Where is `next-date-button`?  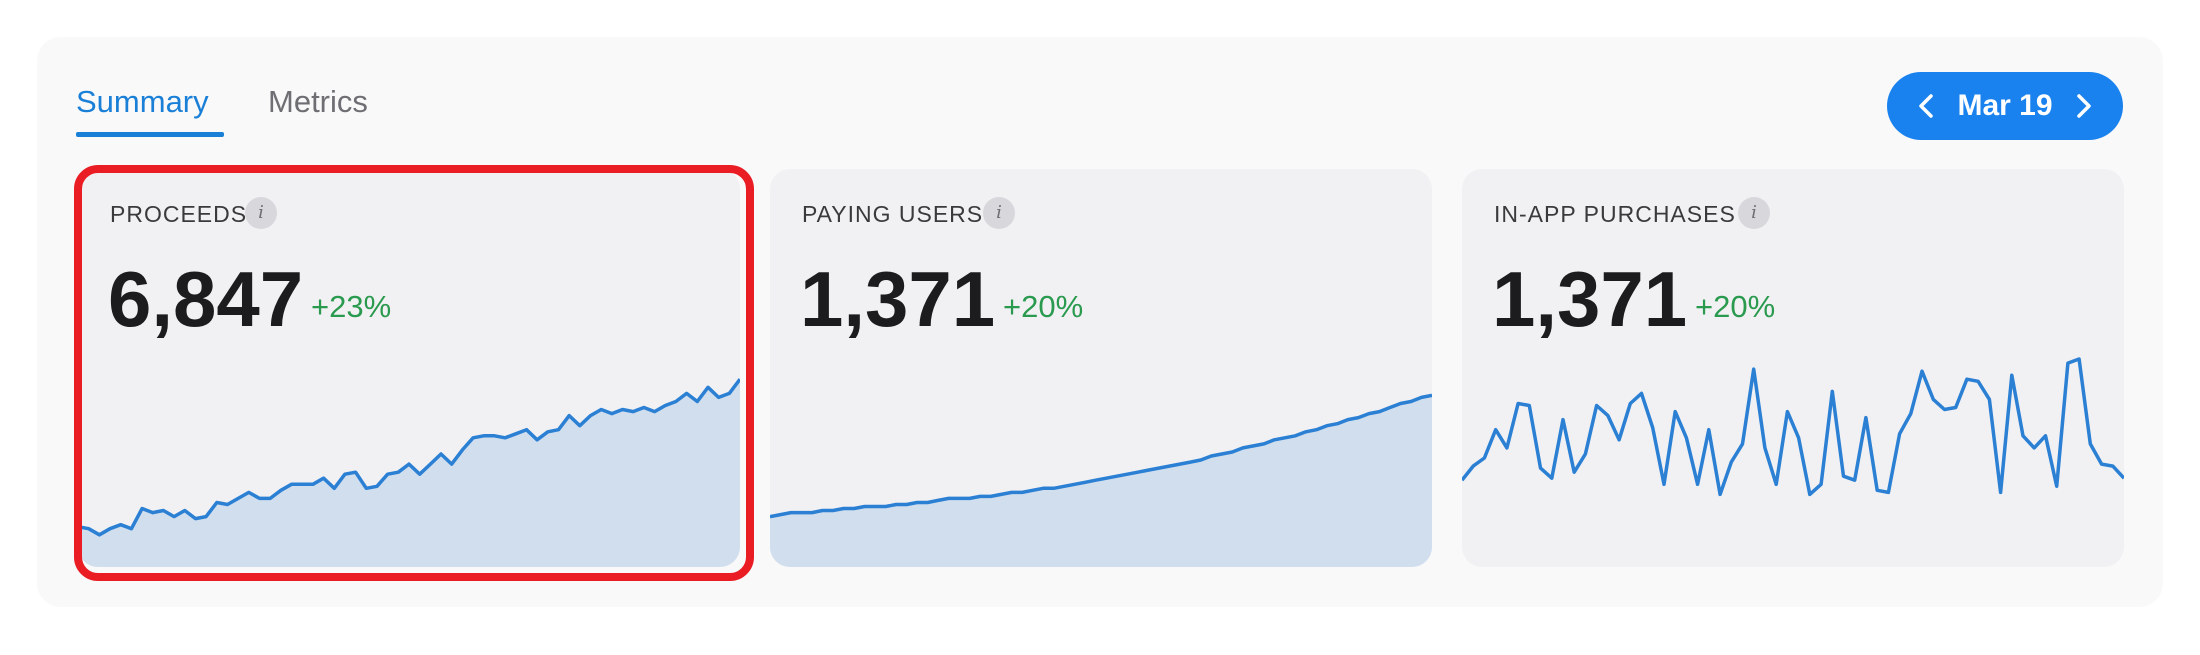 next-date-button is located at coordinates (2083, 106).